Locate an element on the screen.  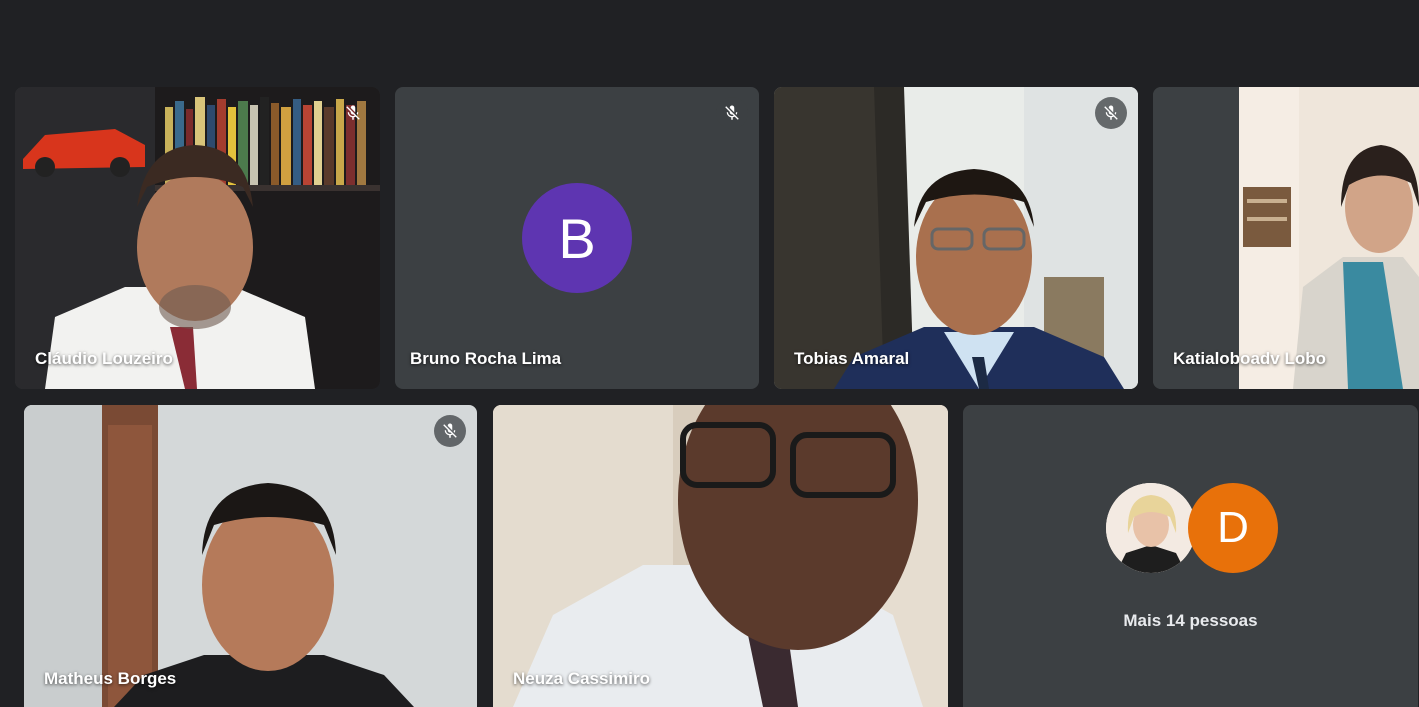
more-participants-tile: D Mais 14 pessoas is located at coordinates (1190, 556).